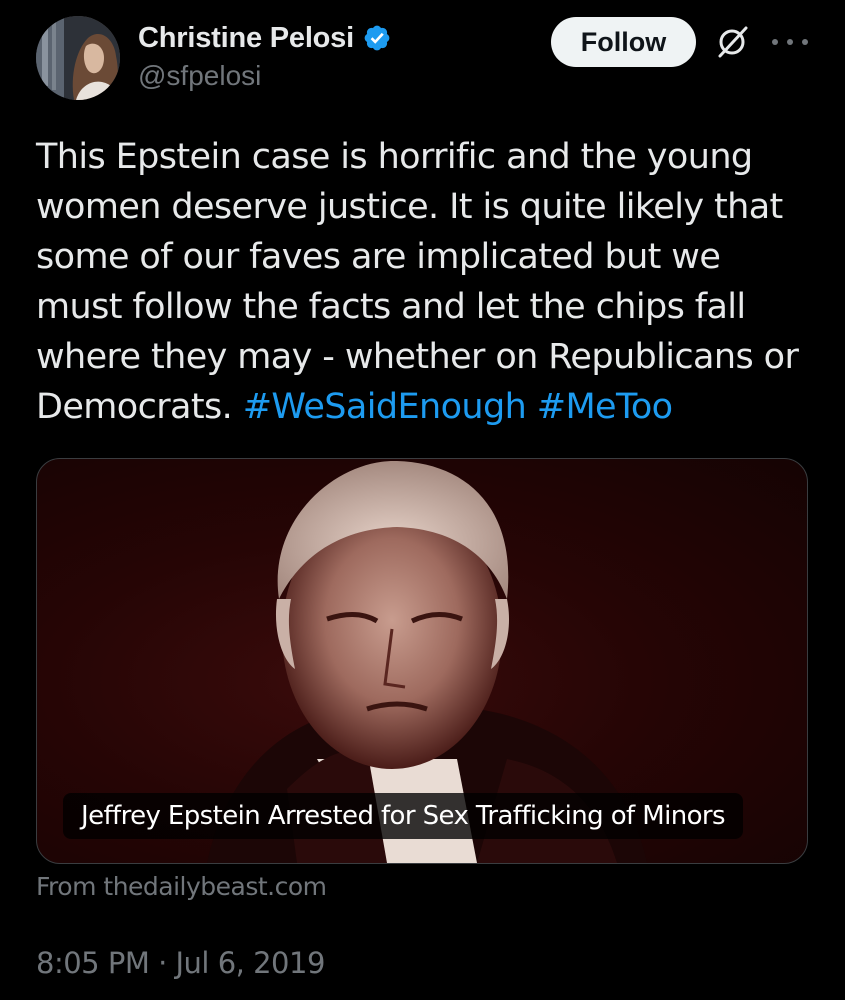  What do you see at coordinates (623, 42) in the screenshot?
I see `follow-button: Follow` at bounding box center [623, 42].